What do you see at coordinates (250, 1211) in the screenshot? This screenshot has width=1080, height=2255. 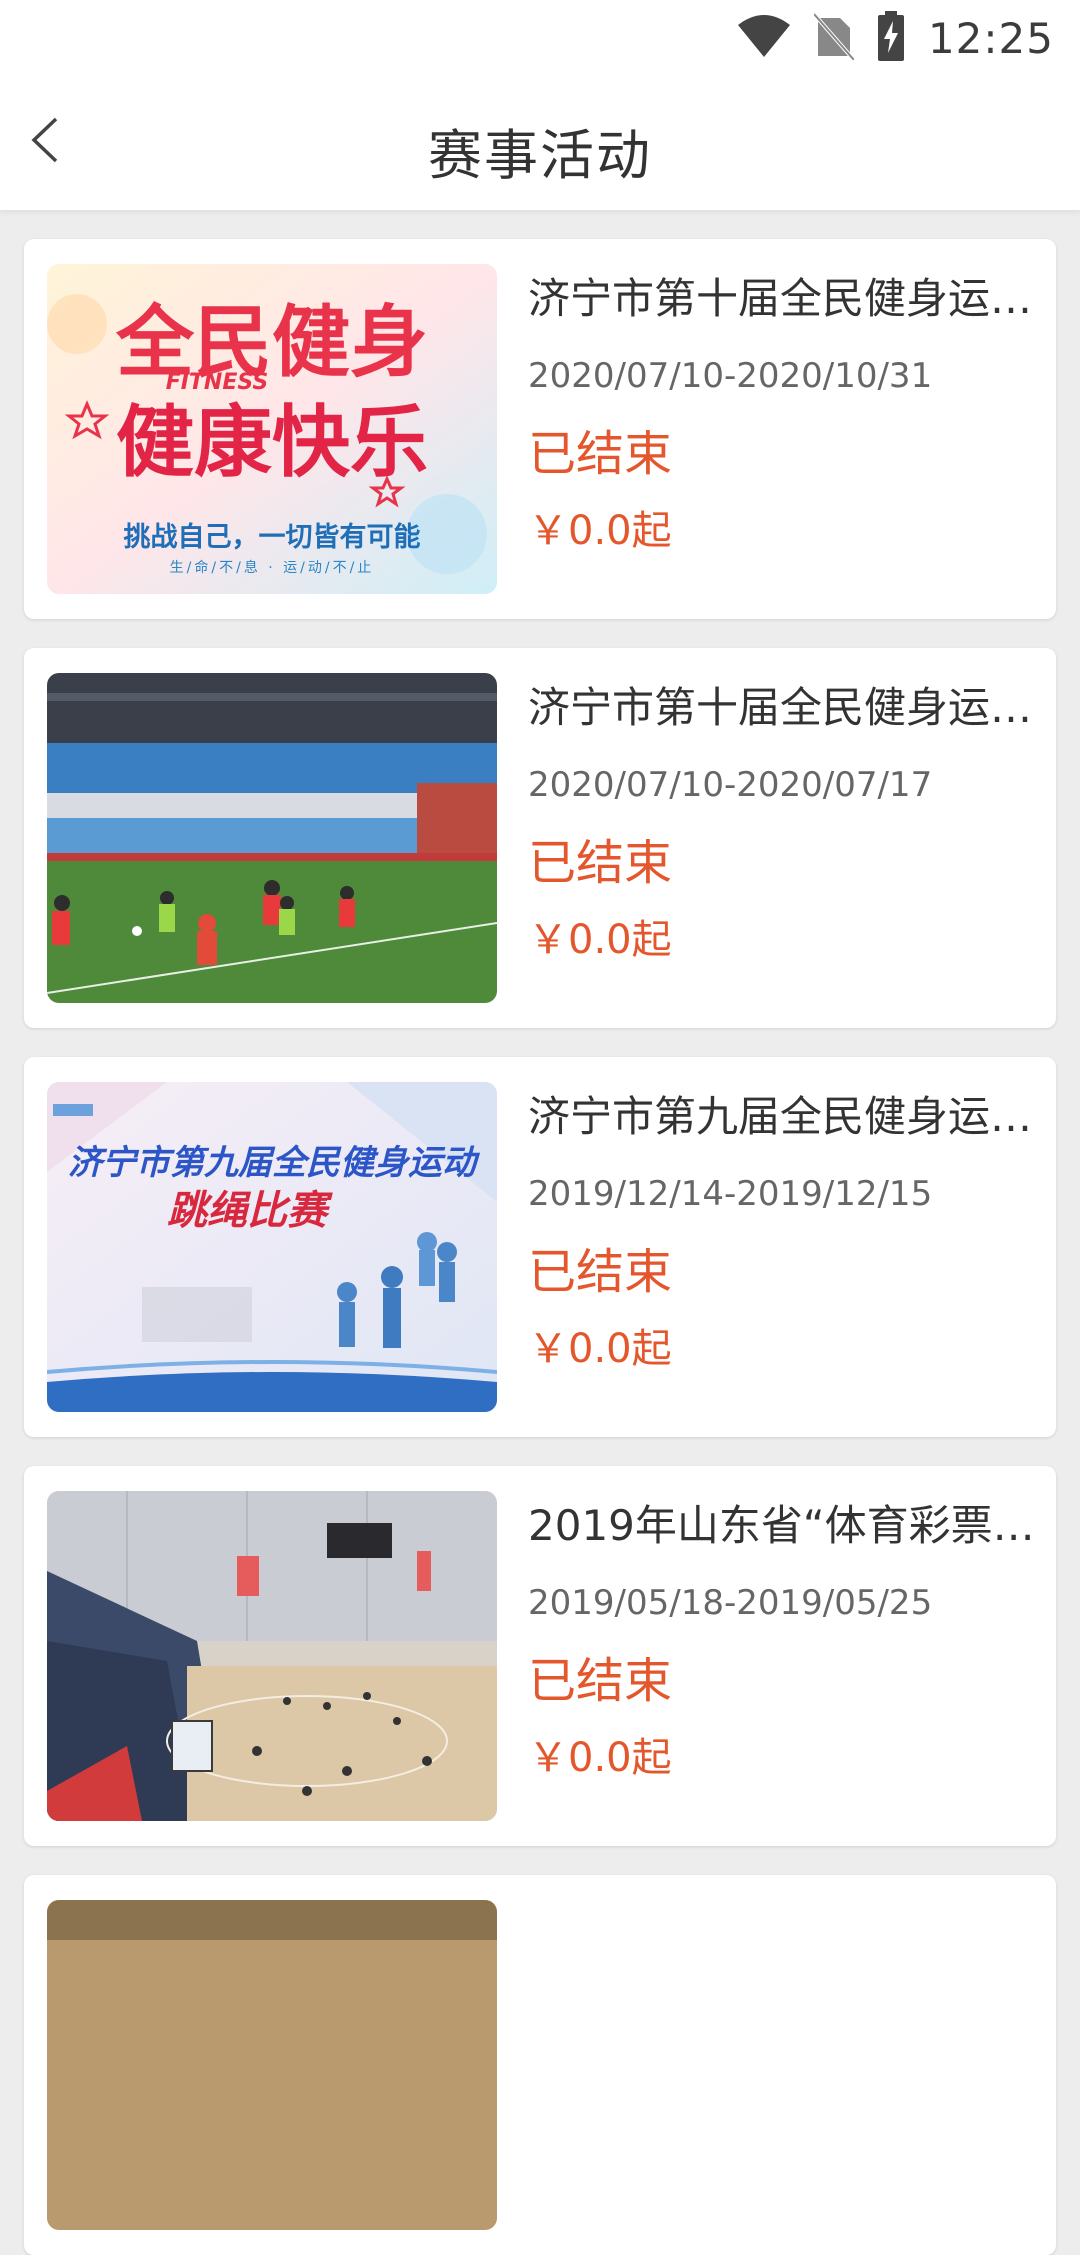 I see `poster-line2: 跳绳比赛` at bounding box center [250, 1211].